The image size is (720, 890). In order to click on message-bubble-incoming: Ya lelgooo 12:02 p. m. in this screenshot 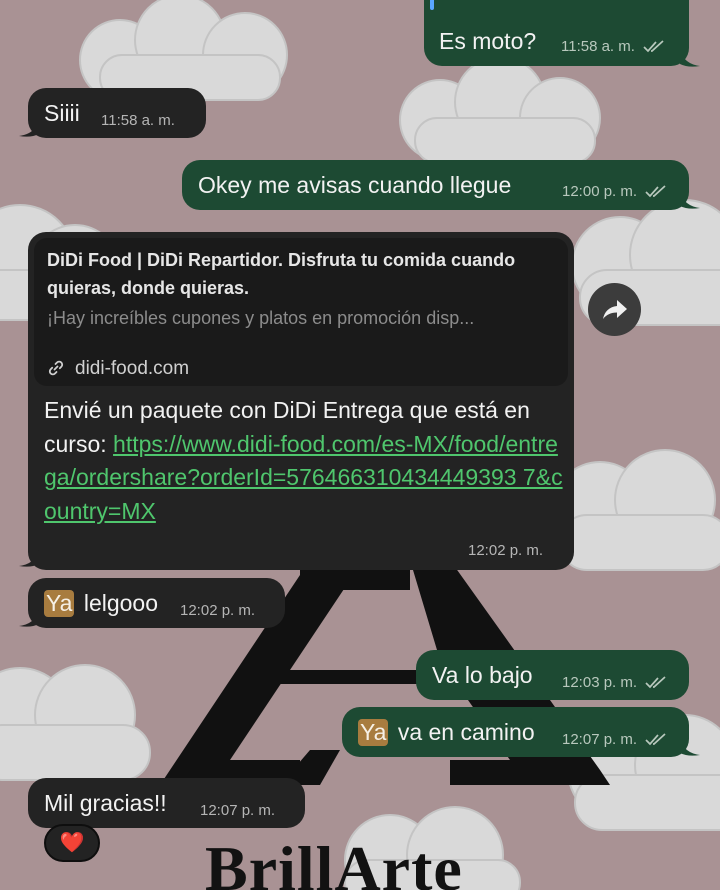, I will do `click(156, 603)`.